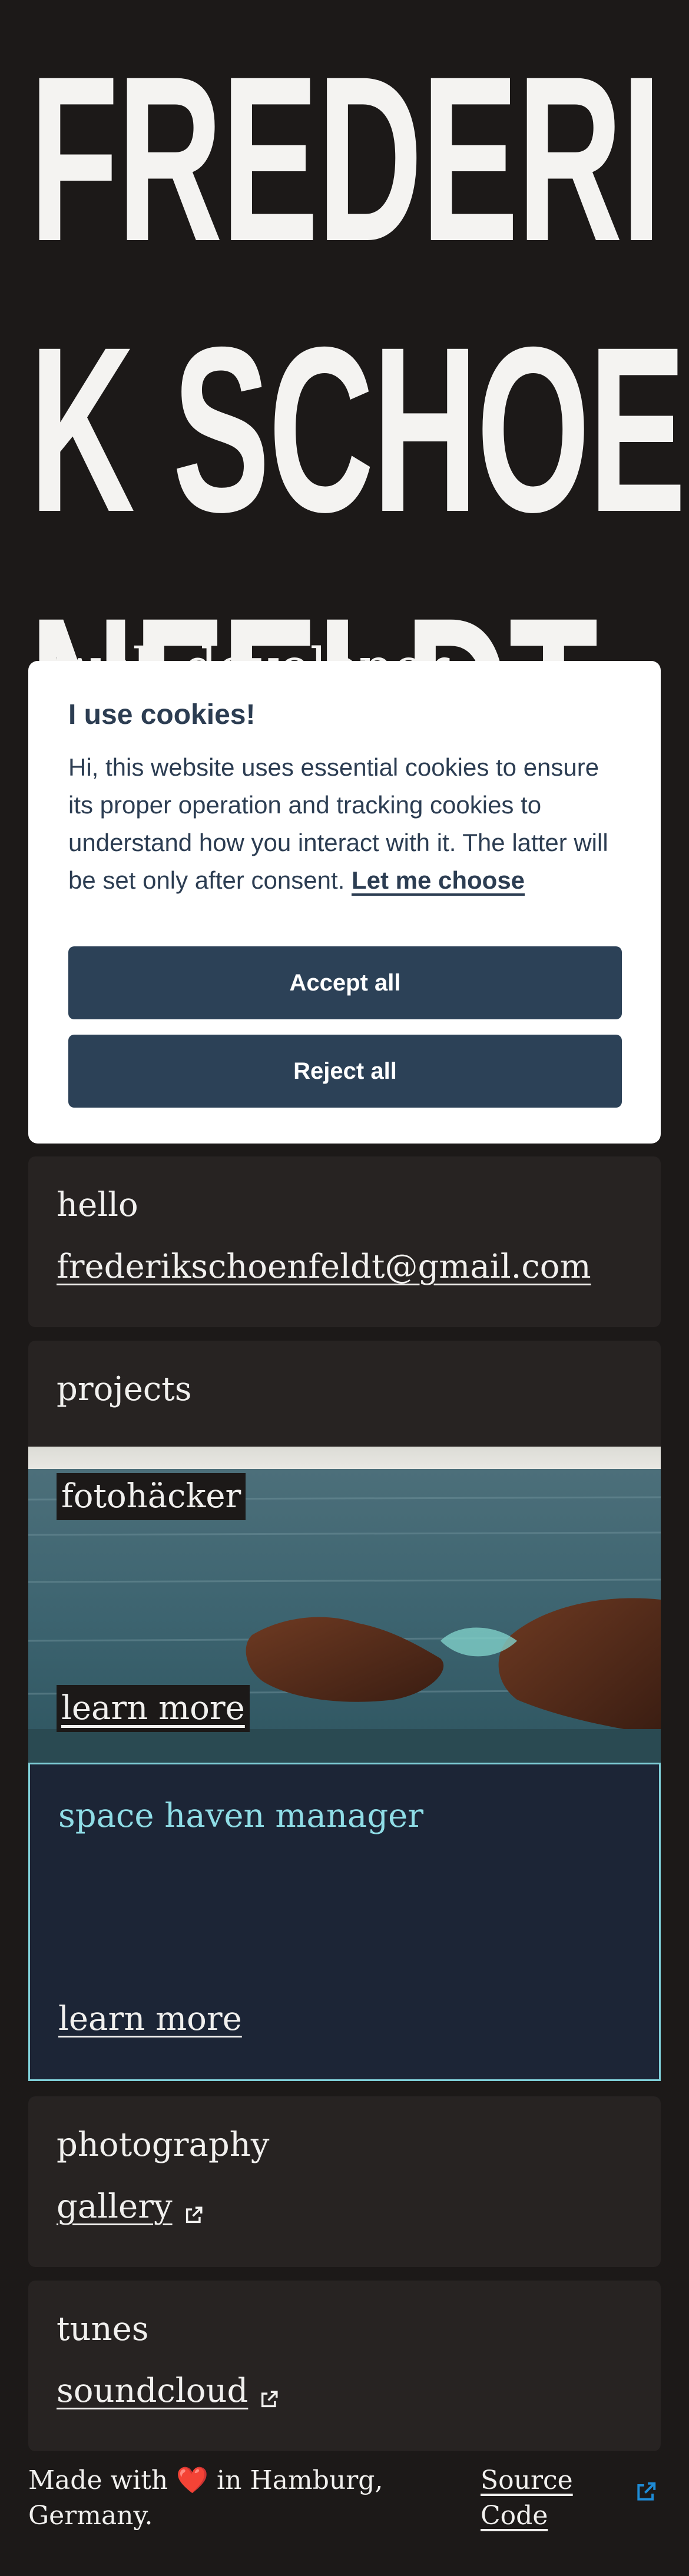 The height and width of the screenshot is (2576, 689). Describe the element at coordinates (345, 158) in the screenshot. I see `hero-title-line: FREDERI` at that location.